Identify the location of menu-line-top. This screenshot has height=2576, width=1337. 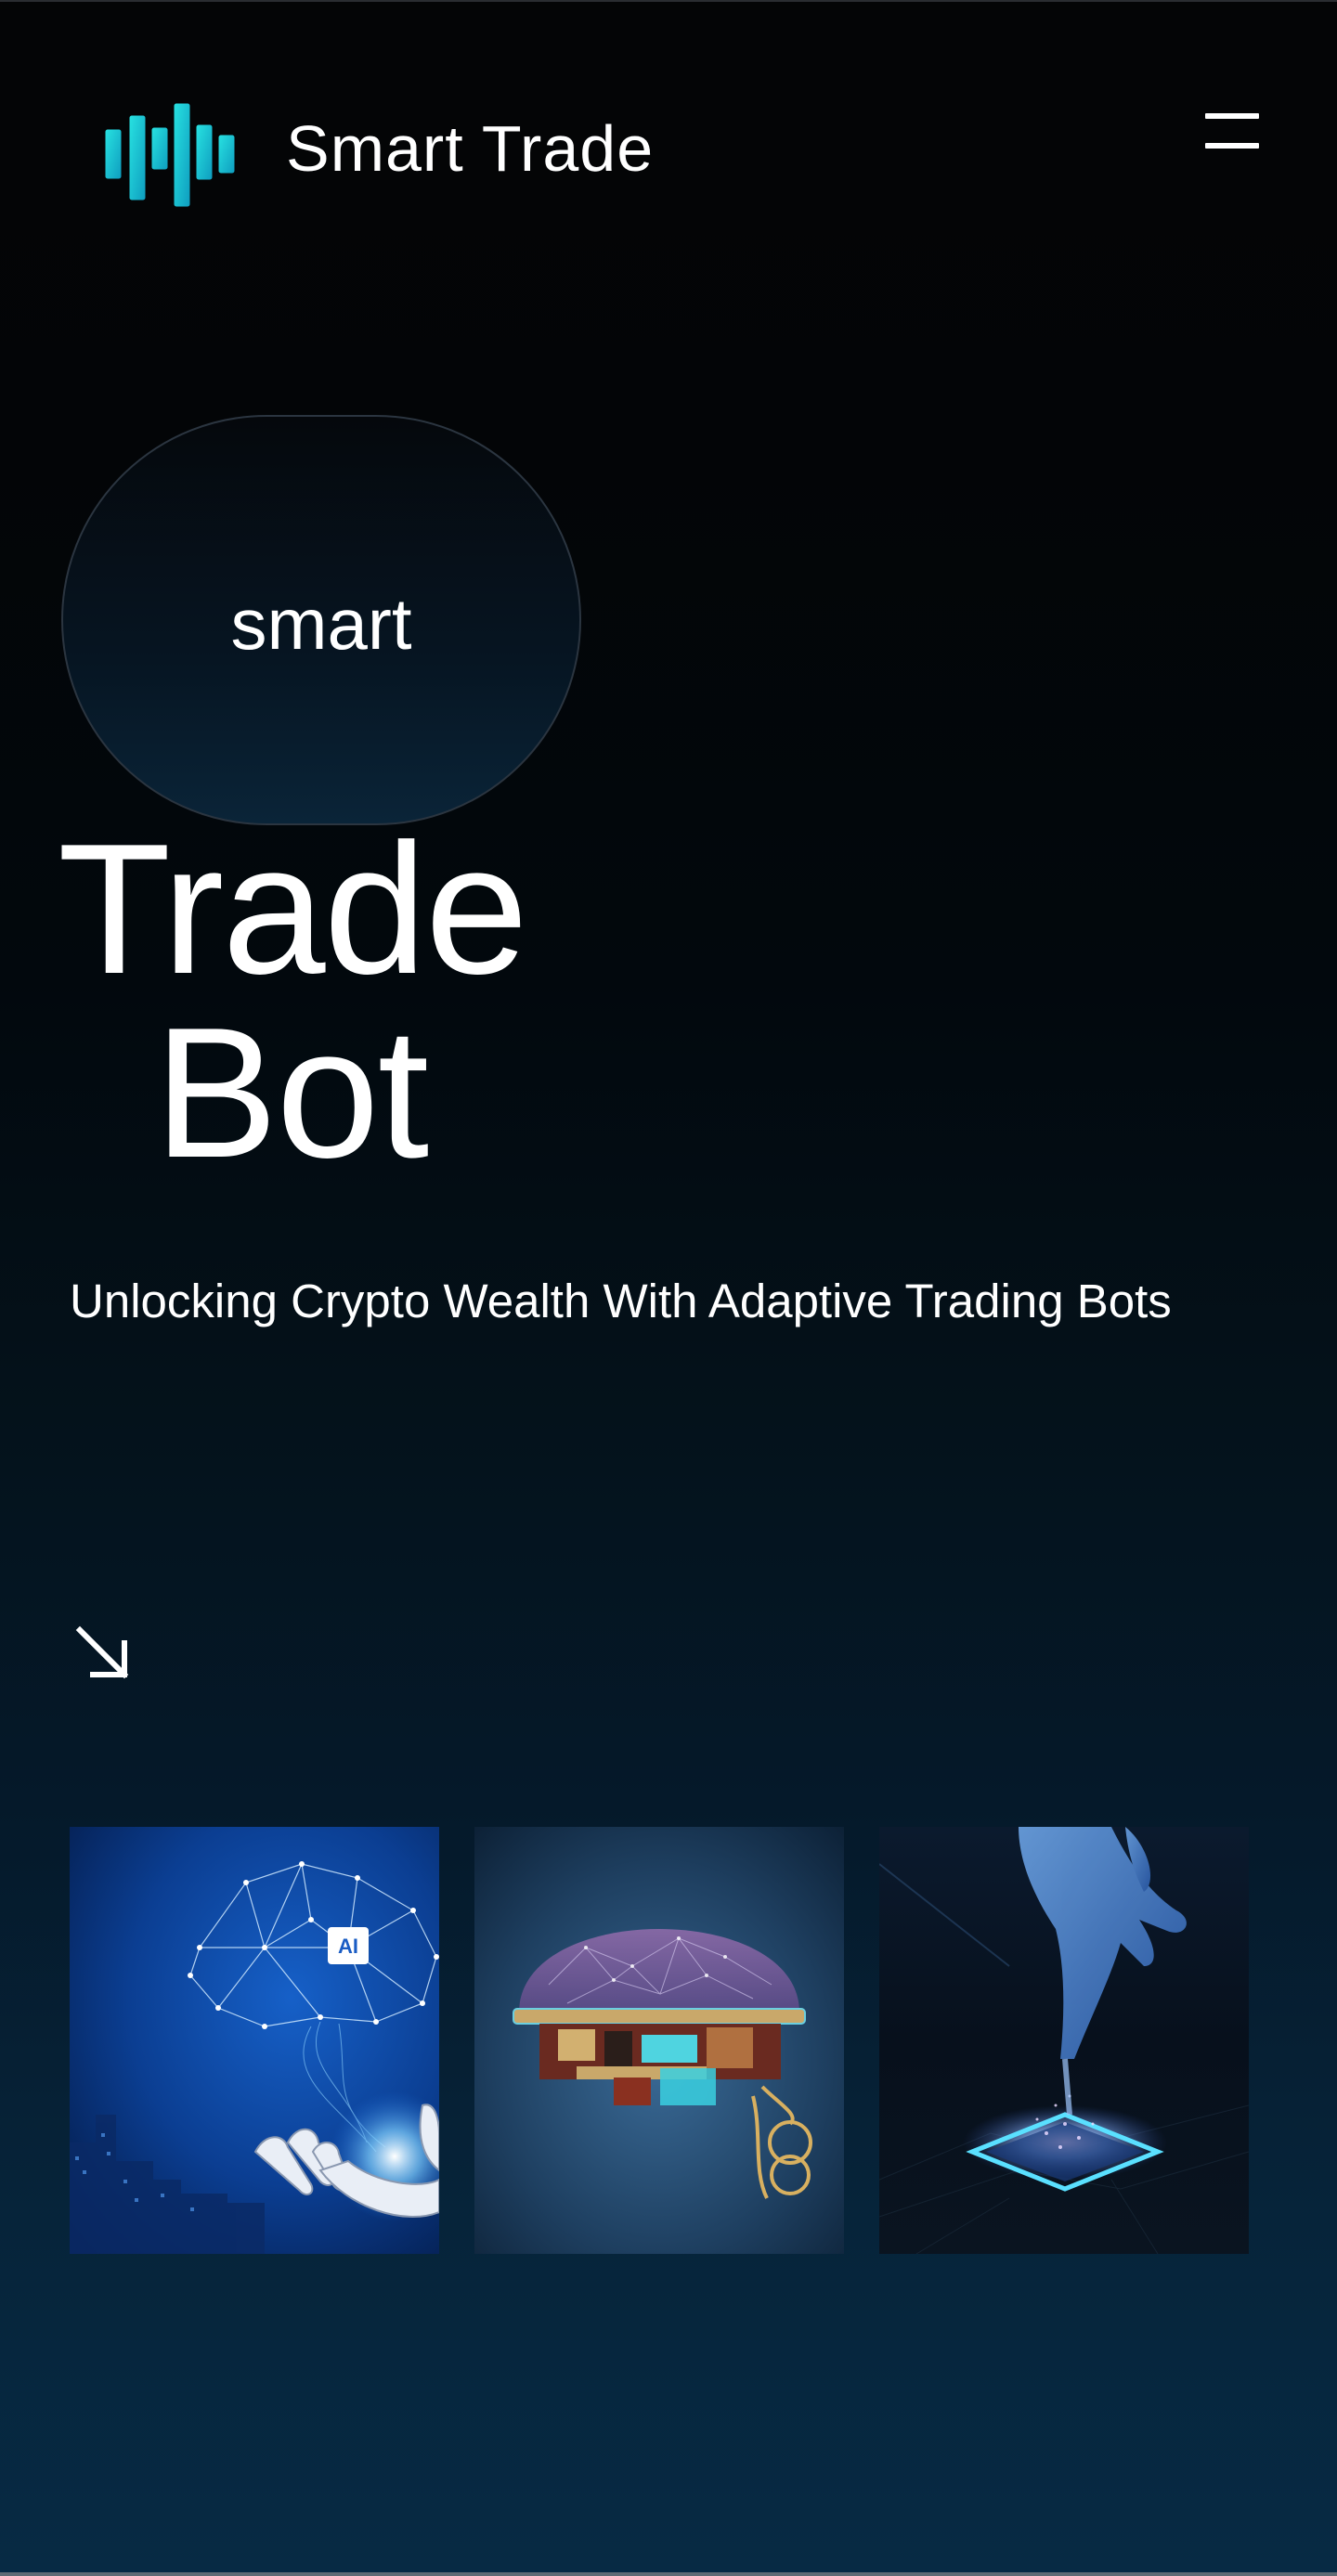
(1232, 116).